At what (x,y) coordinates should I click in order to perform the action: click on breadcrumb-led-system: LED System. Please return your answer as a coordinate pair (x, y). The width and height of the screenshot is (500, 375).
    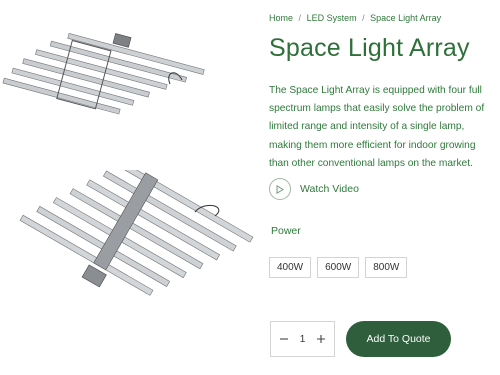
    Looking at the image, I should click on (332, 18).